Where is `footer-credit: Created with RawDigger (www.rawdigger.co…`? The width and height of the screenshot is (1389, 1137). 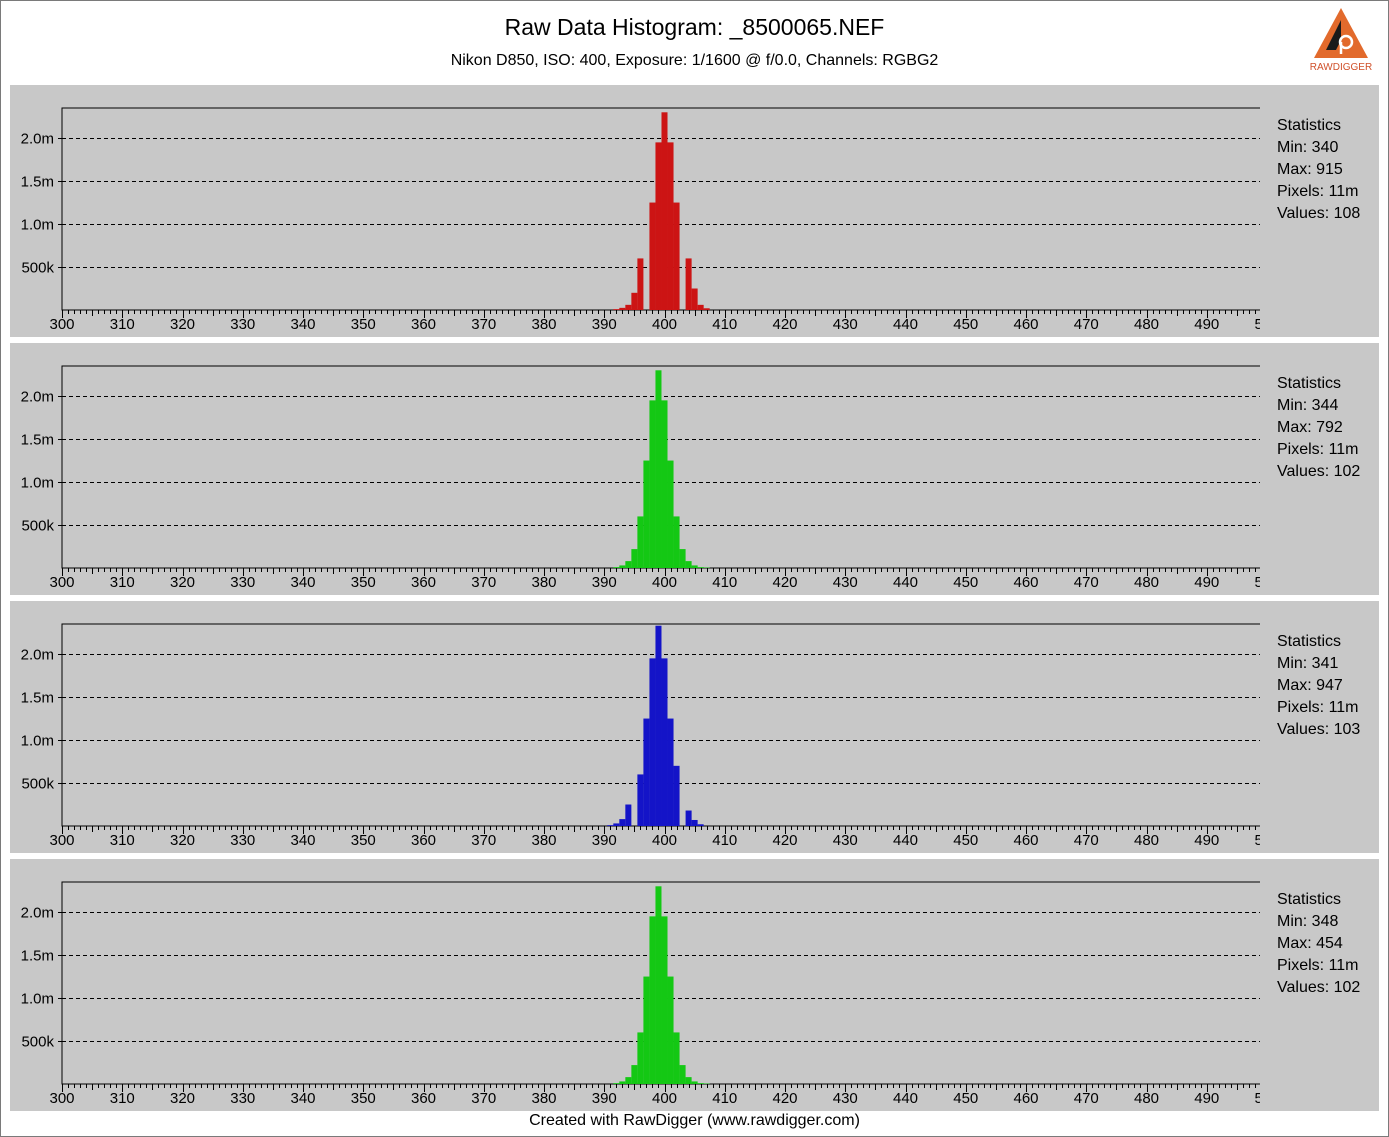 footer-credit: Created with RawDigger (www.rawdigger.co… is located at coordinates (694, 1120).